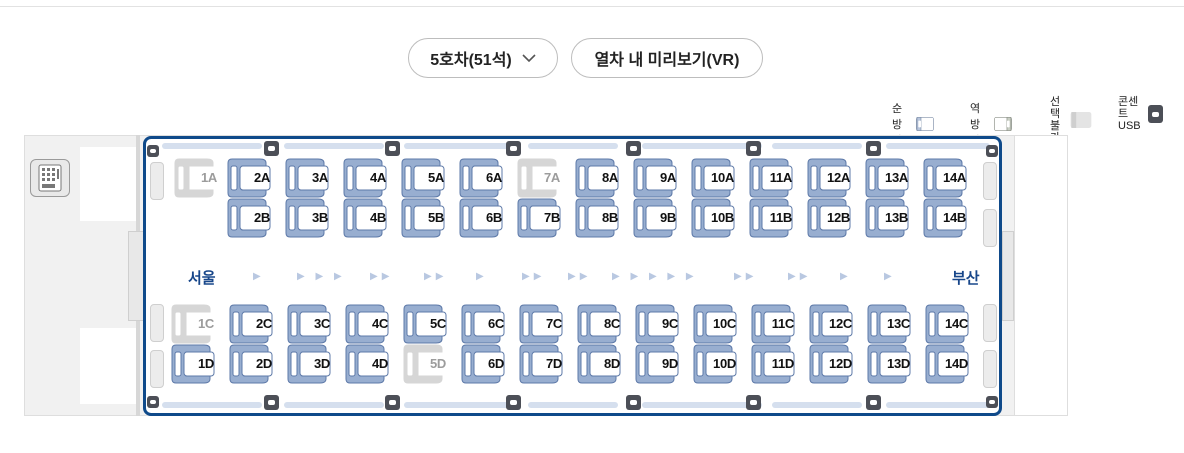 Image resolution: width=1184 pixels, height=453 pixels. What do you see at coordinates (309, 364) in the screenshot?
I see `seat-3d: 3D` at bounding box center [309, 364].